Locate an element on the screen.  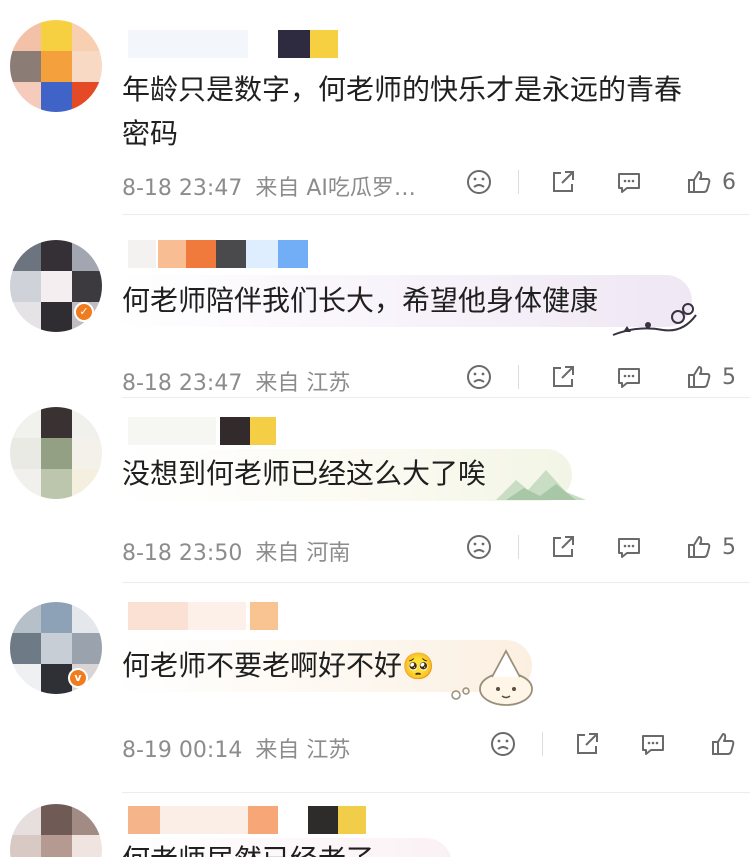
decorative-landscape-icon is located at coordinates (541, 485).